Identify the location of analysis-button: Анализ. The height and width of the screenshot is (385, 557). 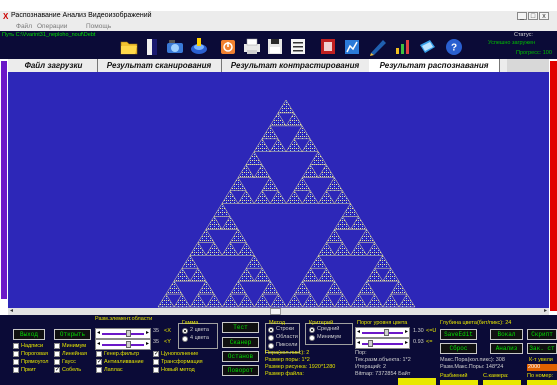
(506, 348).